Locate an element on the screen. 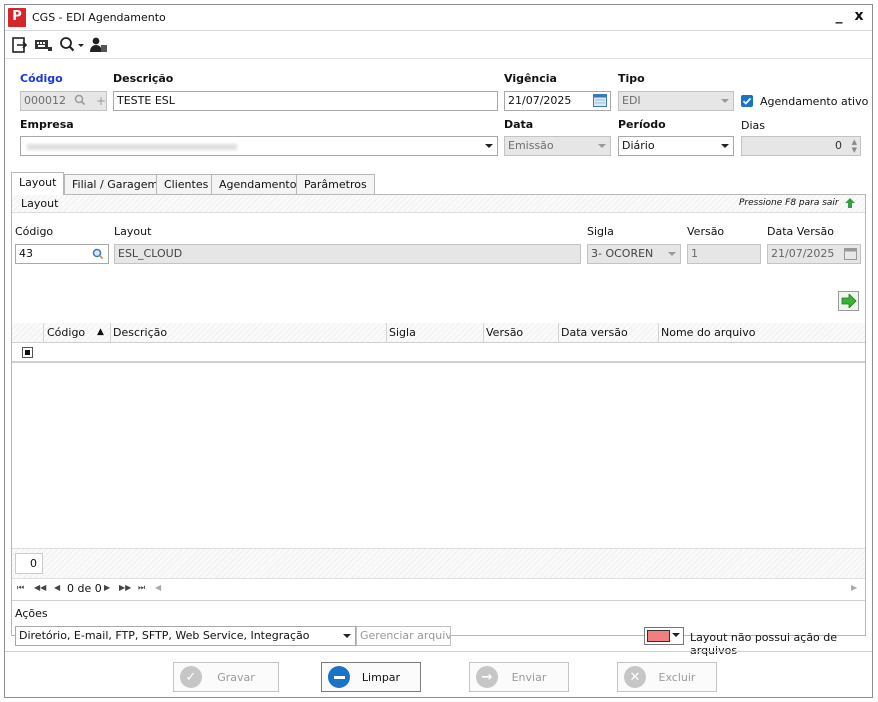 This screenshot has width=878, height=702. grid-col-data-versao: Data versão is located at coordinates (594, 332).